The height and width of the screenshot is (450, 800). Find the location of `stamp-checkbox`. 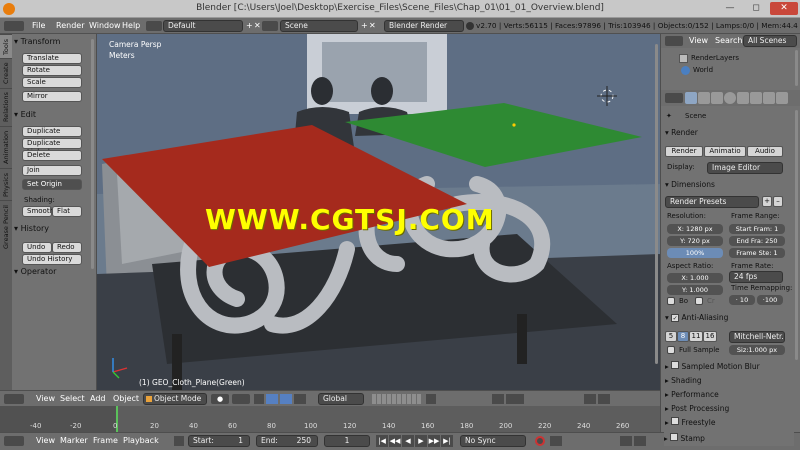

stamp-checkbox is located at coordinates (674, 437).